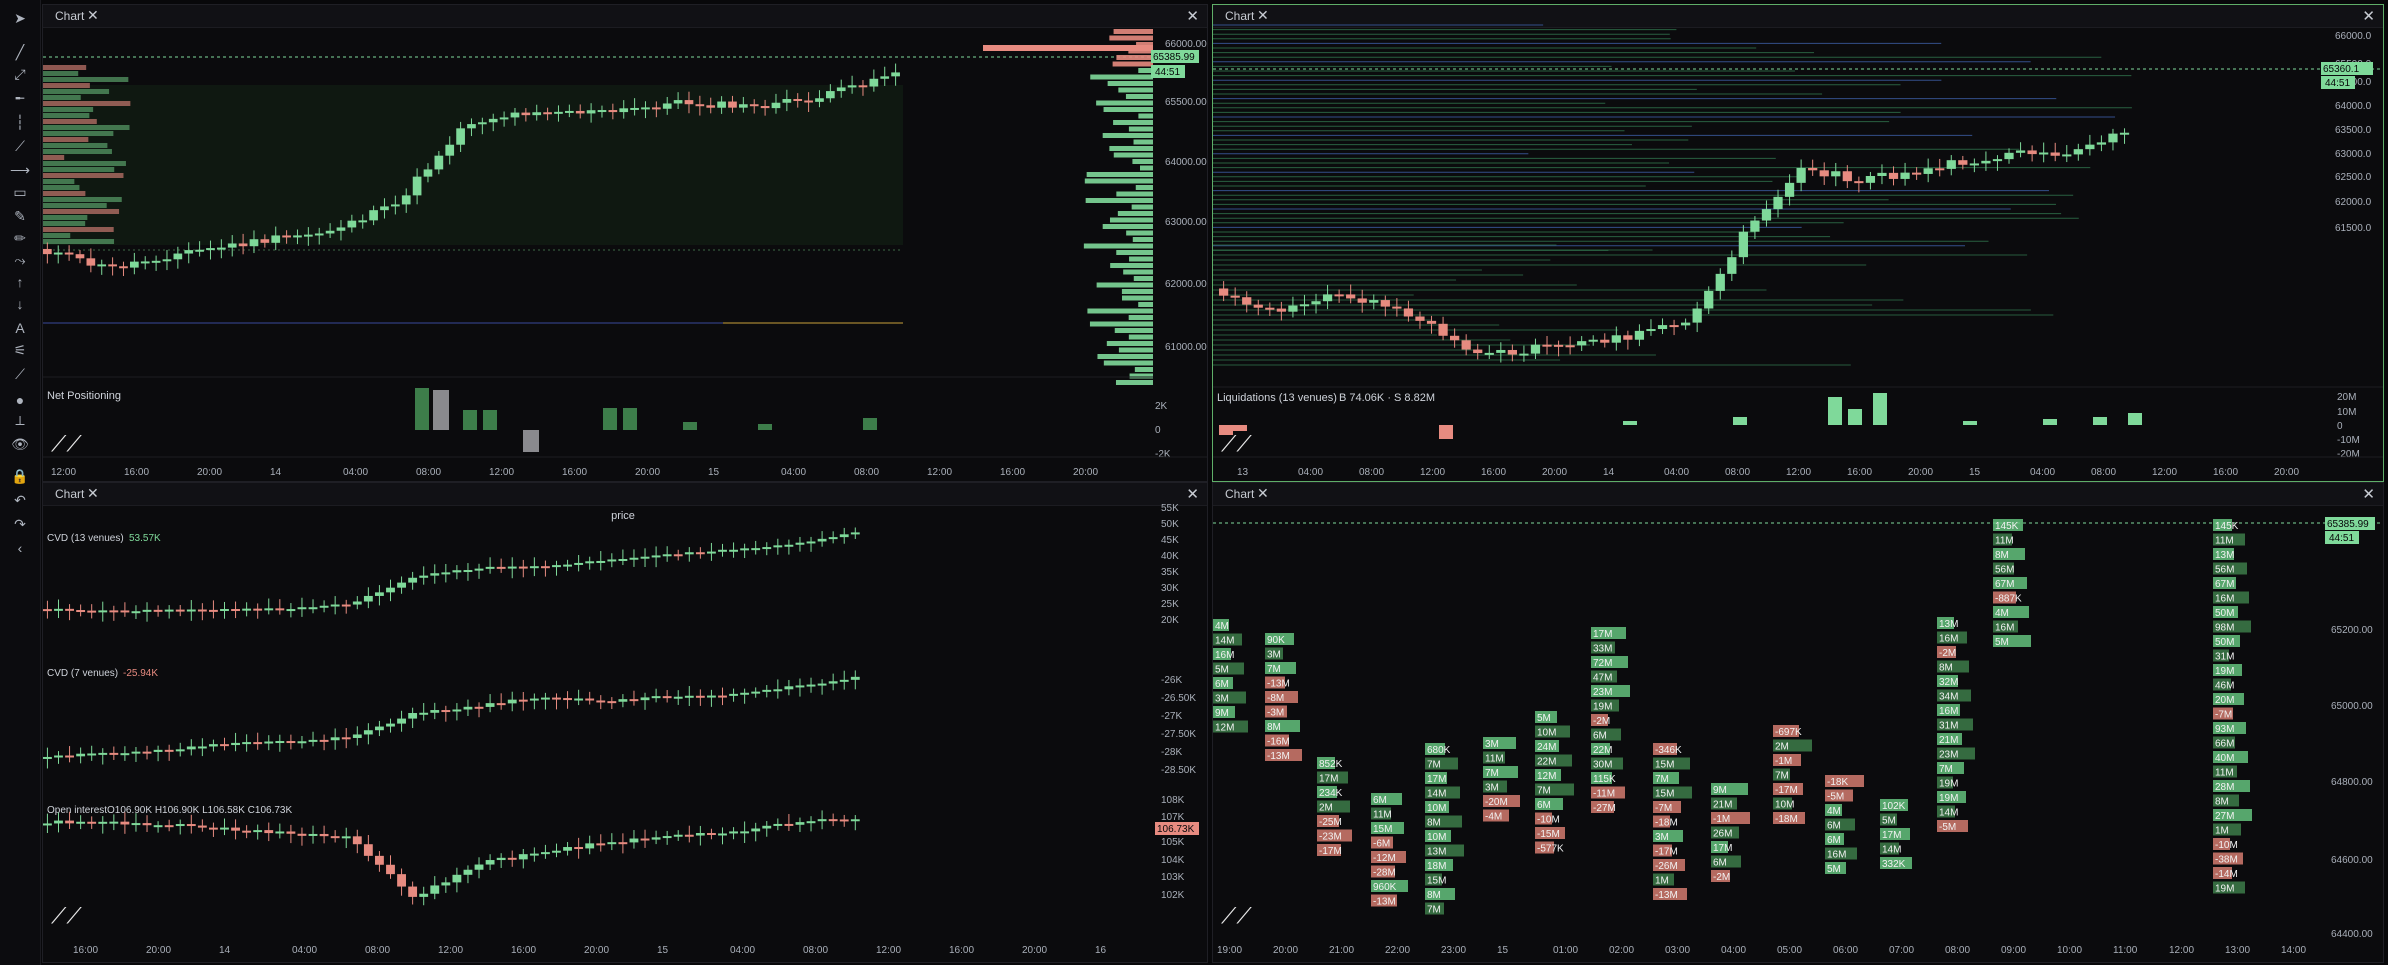 This screenshot has width=2388, height=965. I want to click on price-axis-label: 62000.00, so click(1186, 284).